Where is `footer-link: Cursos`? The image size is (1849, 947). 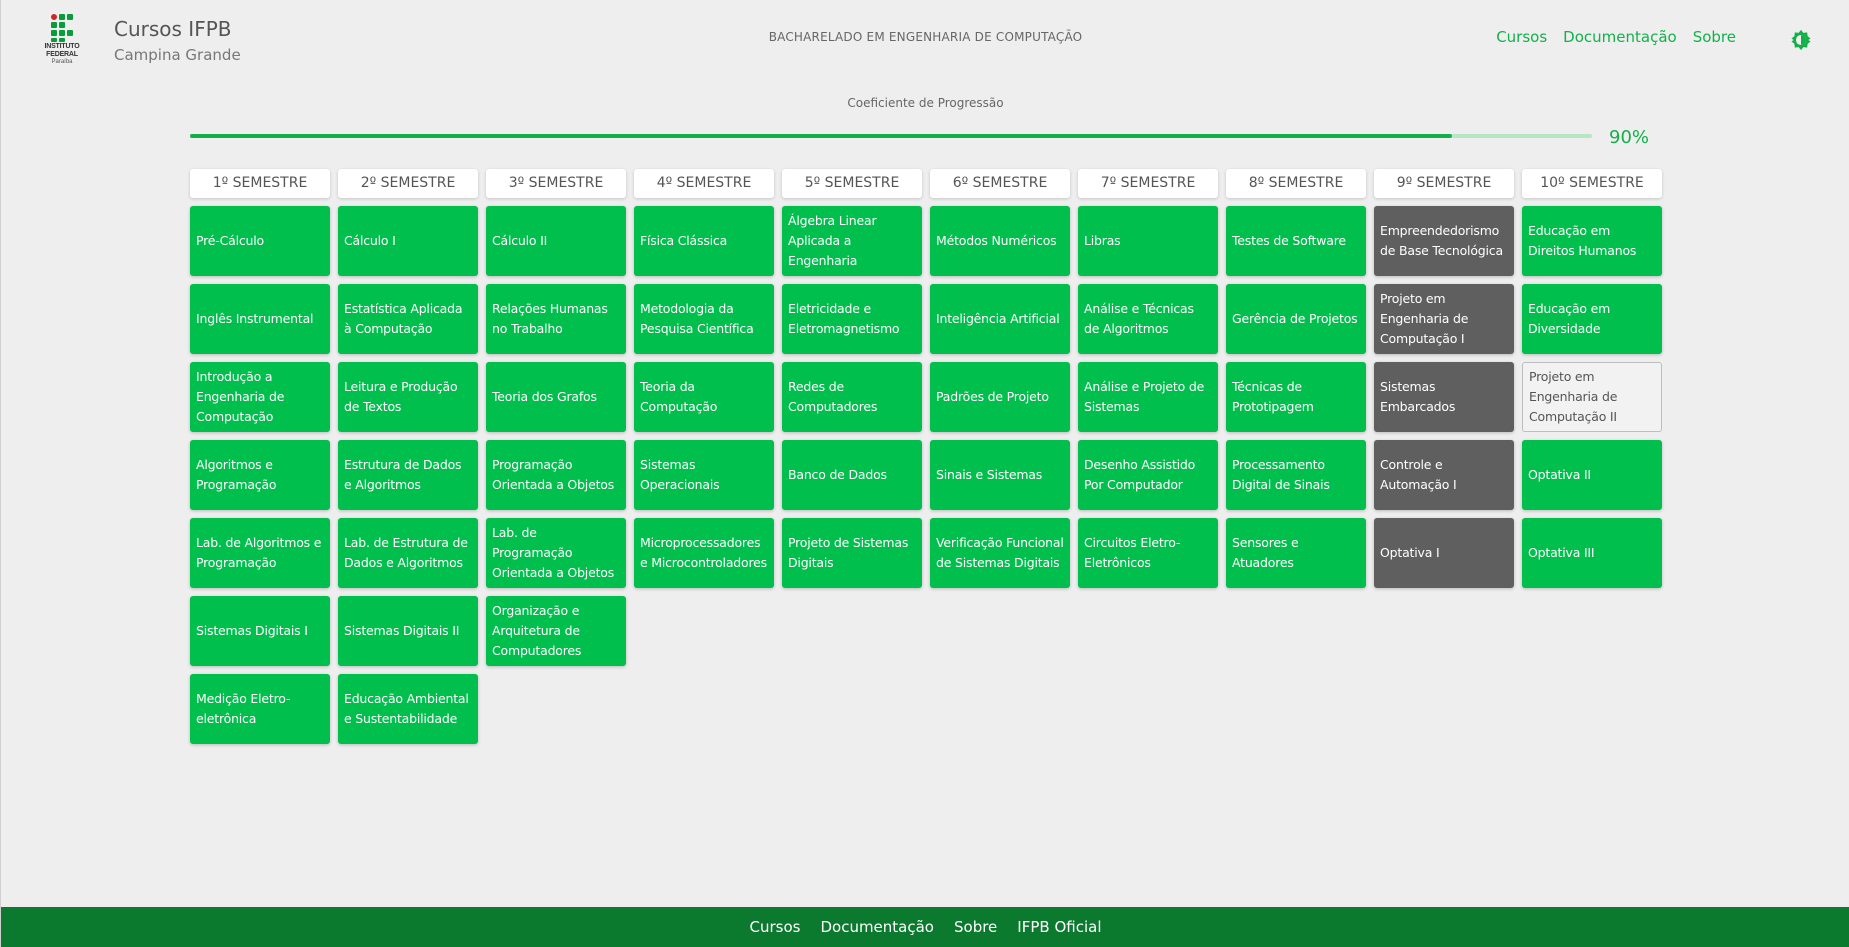
footer-link: Cursos is located at coordinates (775, 927).